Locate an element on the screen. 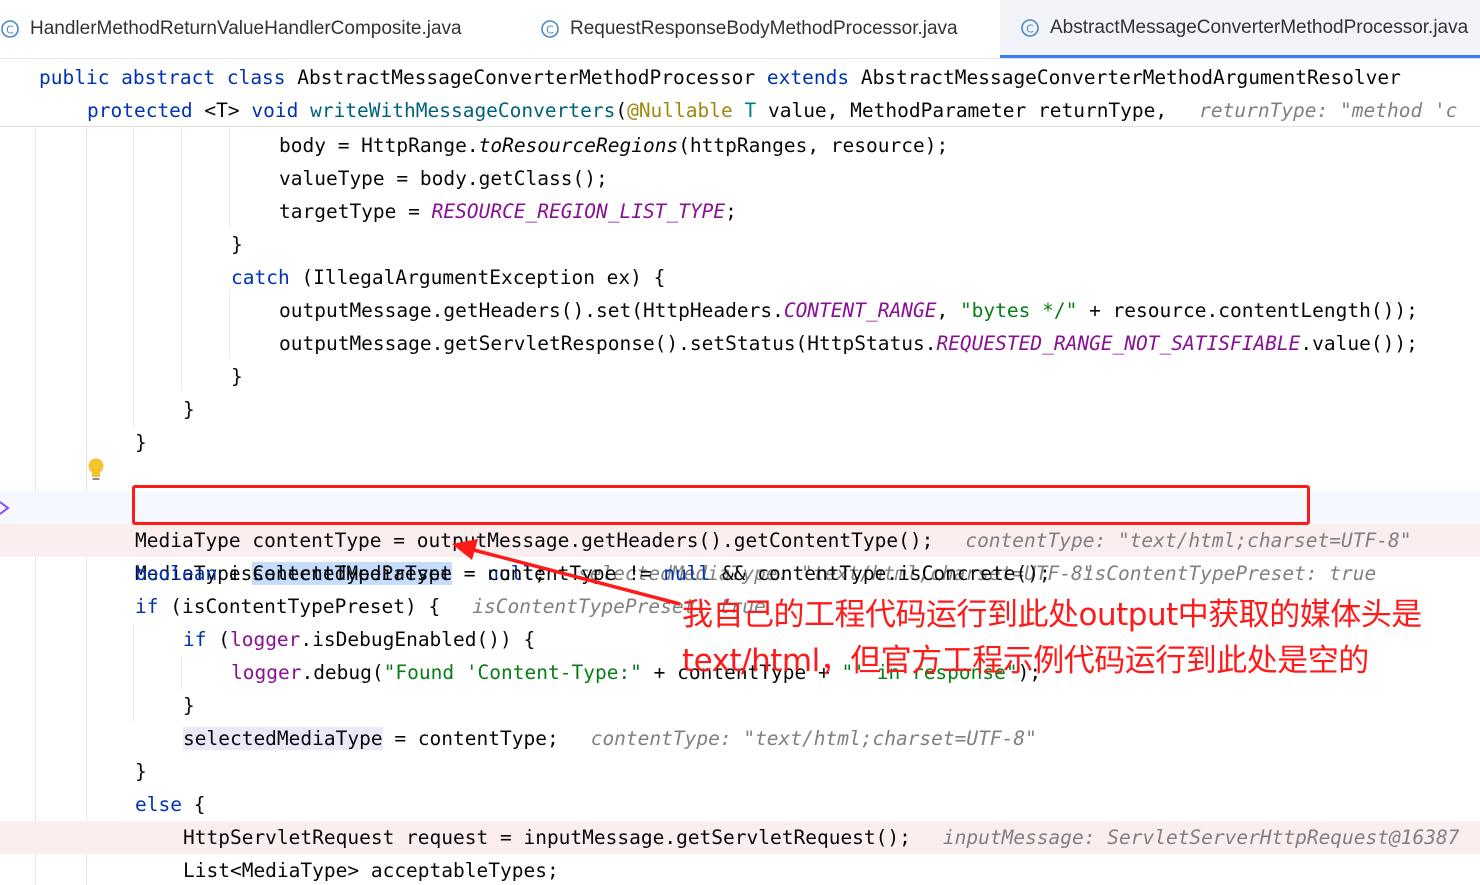  code-text: { is located at coordinates (193, 804).